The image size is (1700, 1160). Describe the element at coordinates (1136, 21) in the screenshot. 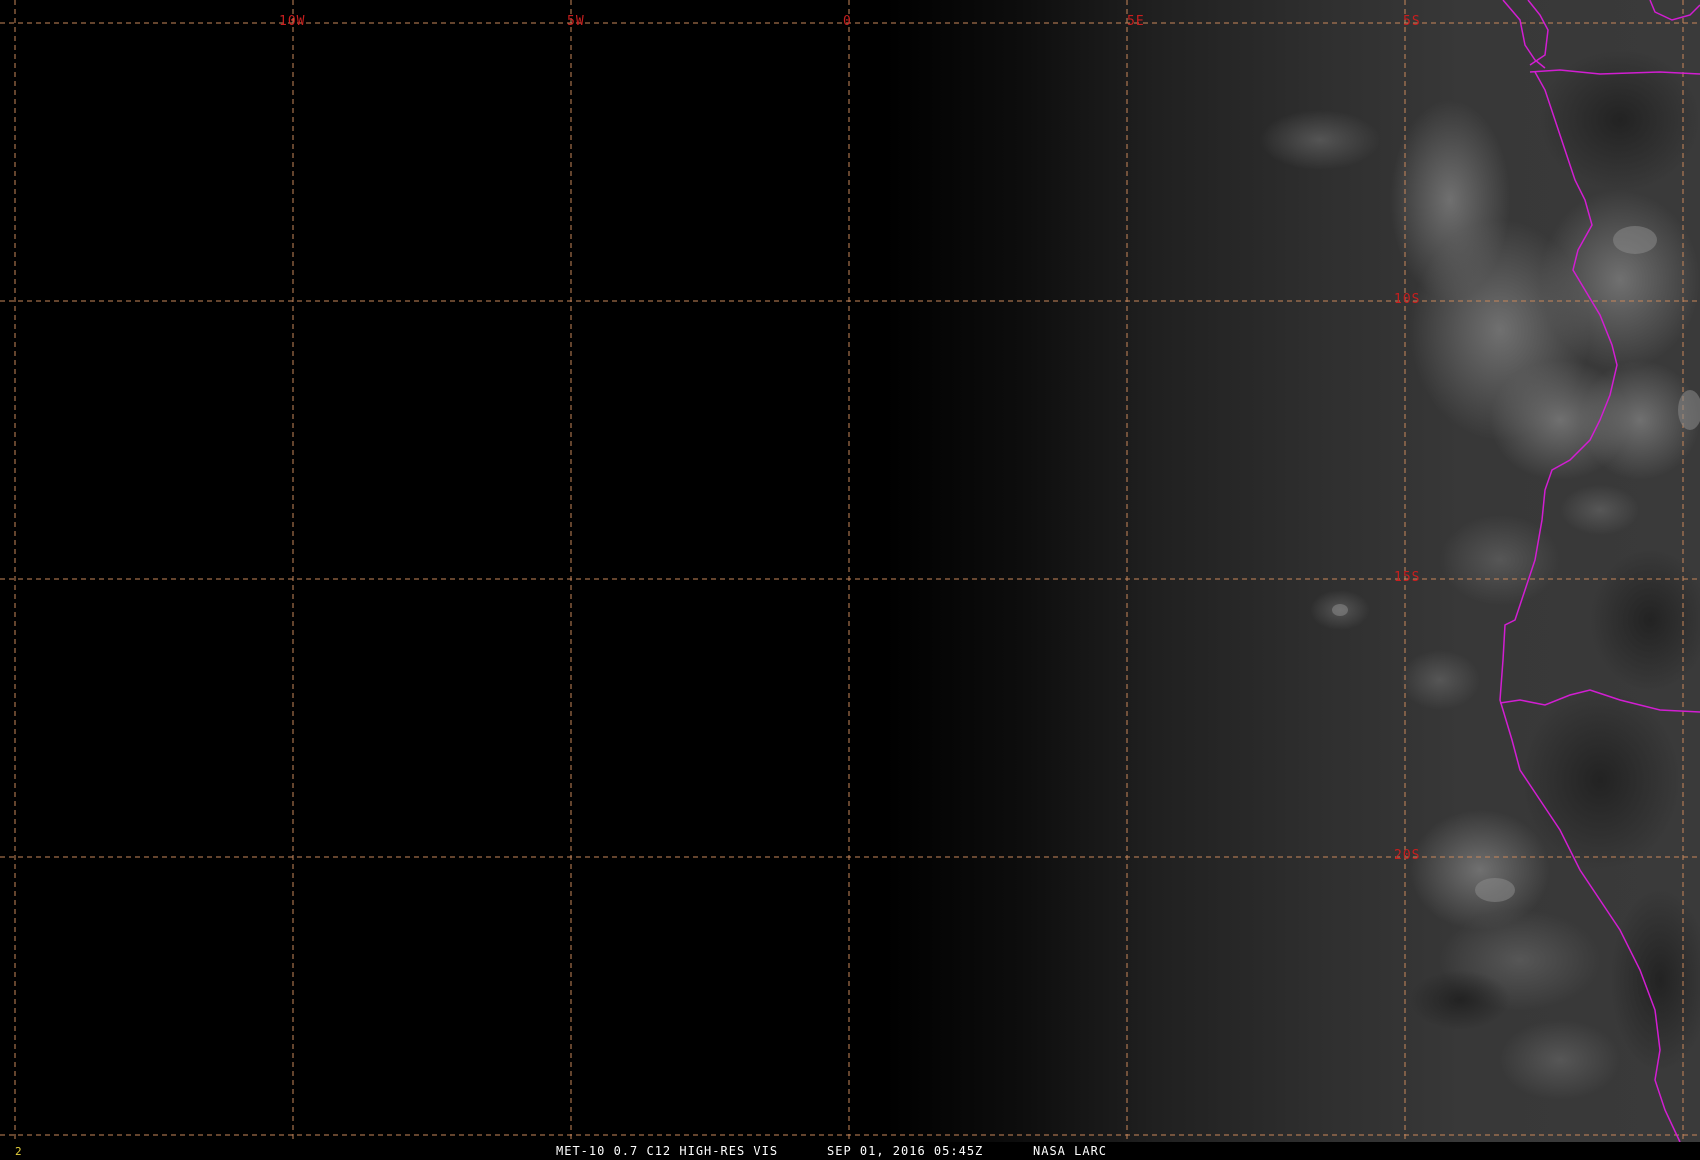

I see `longitude-label: 5E` at that location.